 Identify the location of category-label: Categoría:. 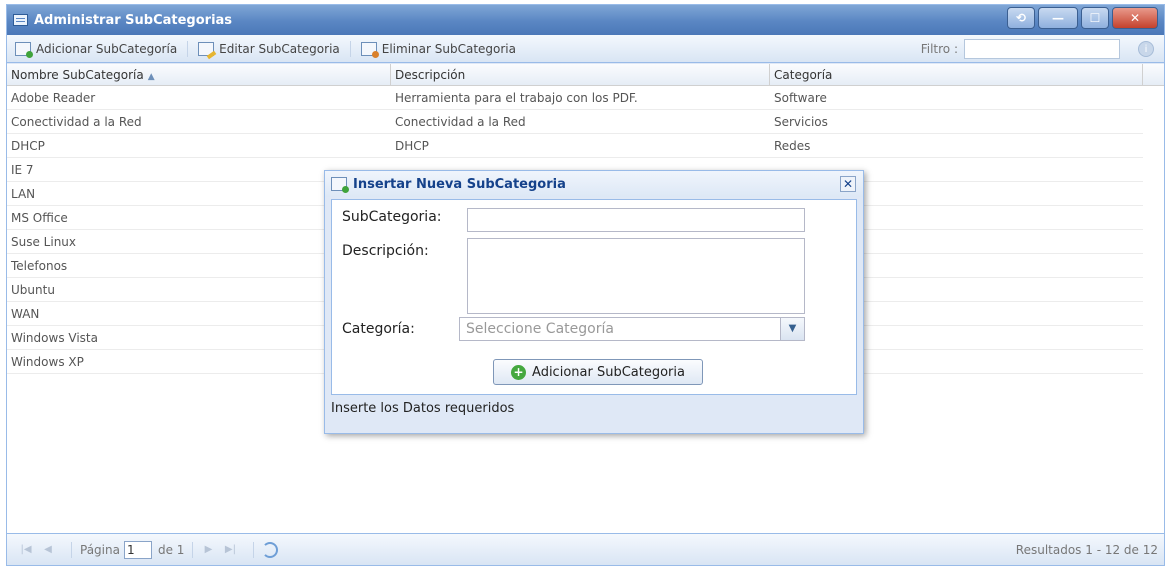
(378, 329).